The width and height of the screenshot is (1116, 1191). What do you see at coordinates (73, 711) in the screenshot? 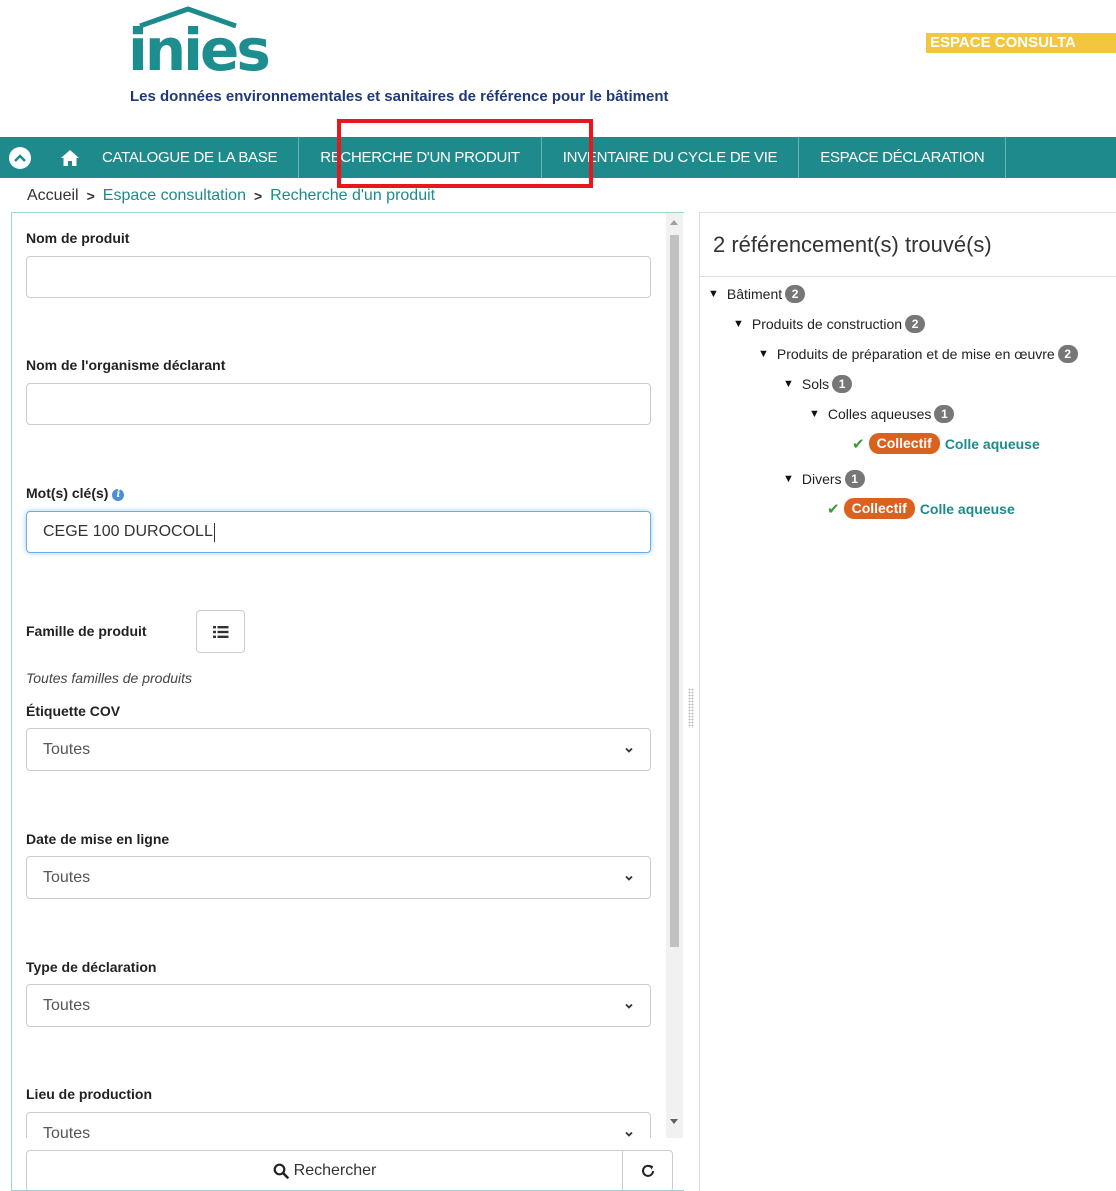
I see `cov-label: Étiquette COV` at bounding box center [73, 711].